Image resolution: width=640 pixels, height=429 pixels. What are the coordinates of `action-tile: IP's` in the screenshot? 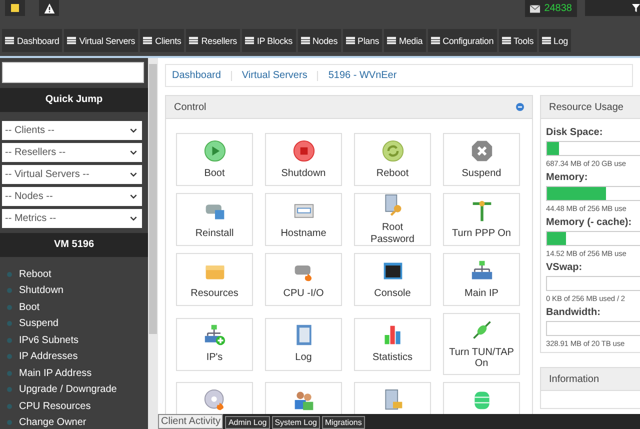 It's located at (214, 344).